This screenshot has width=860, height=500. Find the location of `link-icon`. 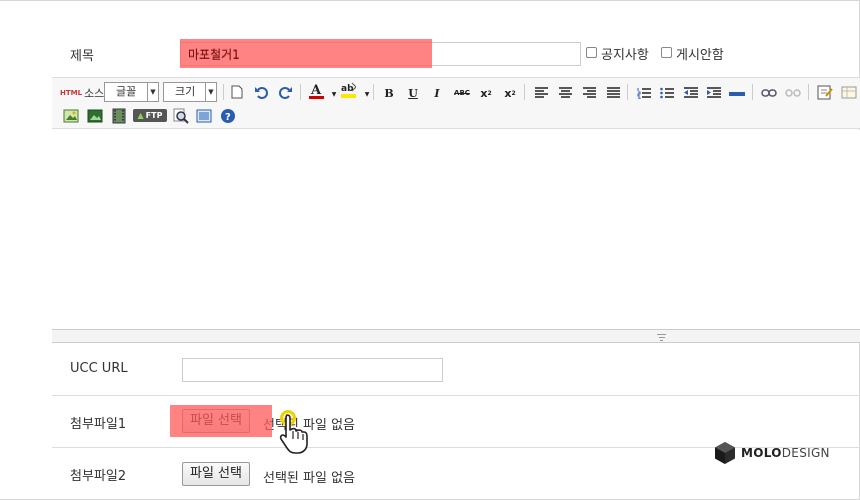

link-icon is located at coordinates (769, 93).